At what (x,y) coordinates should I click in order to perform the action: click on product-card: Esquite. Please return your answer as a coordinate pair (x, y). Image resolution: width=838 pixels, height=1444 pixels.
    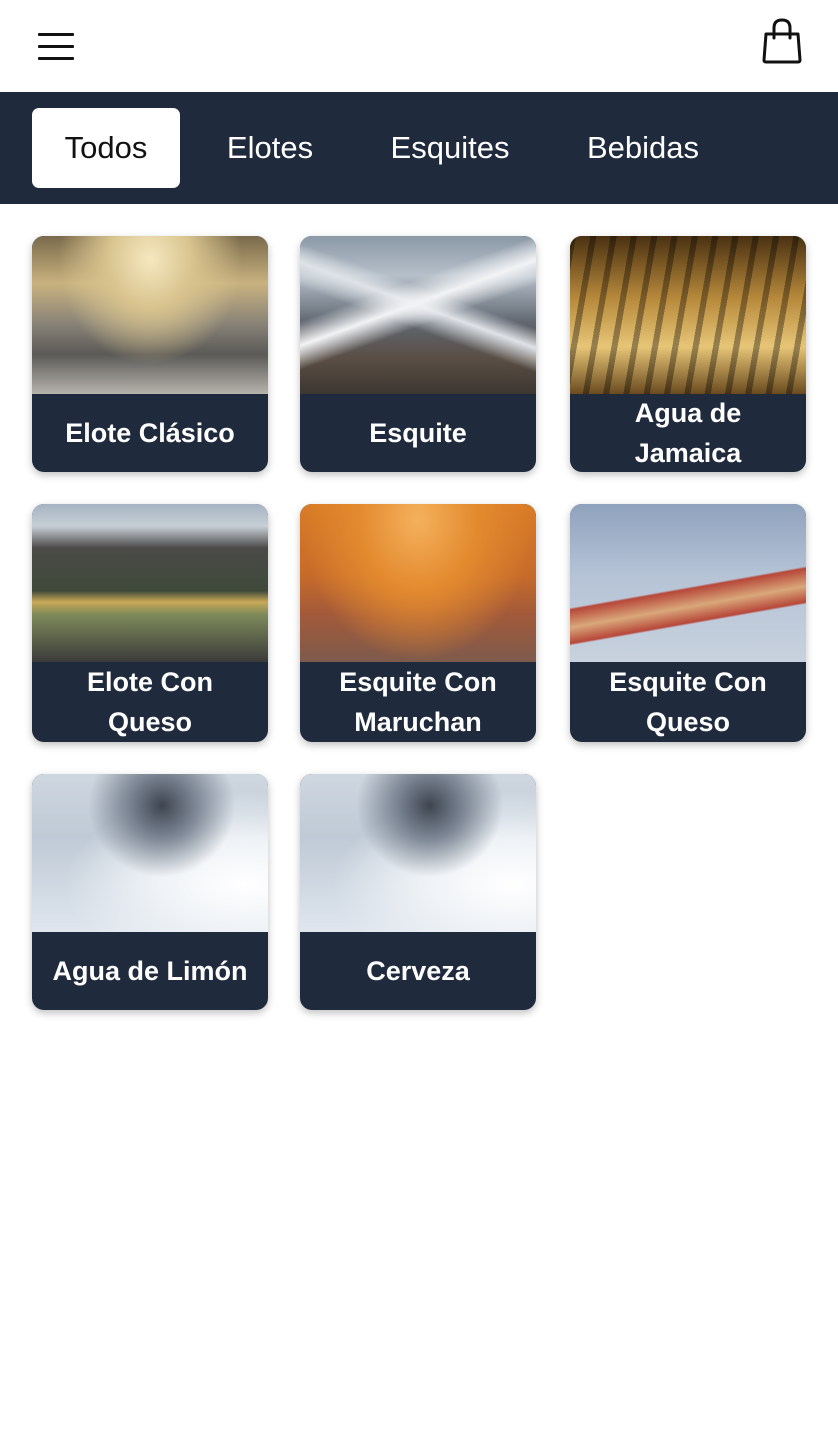
    Looking at the image, I should click on (418, 354).